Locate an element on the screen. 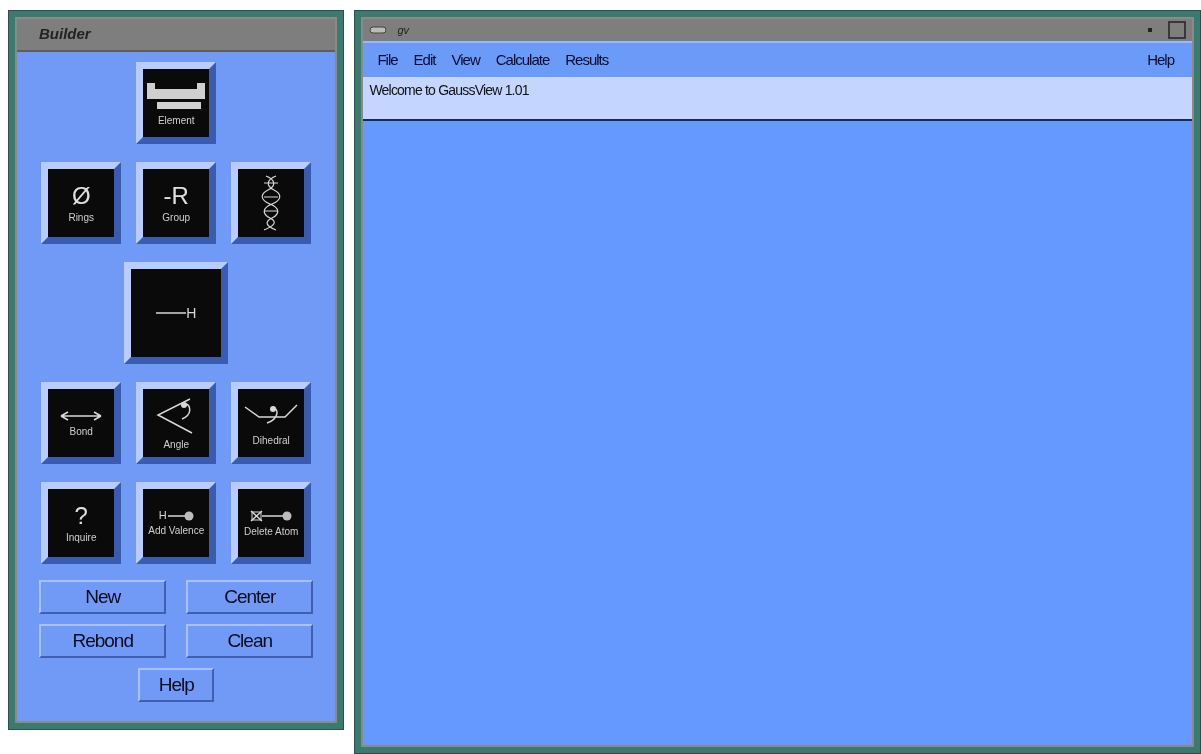 This screenshot has height=754, width=1201. action-button: New is located at coordinates (103, 597).